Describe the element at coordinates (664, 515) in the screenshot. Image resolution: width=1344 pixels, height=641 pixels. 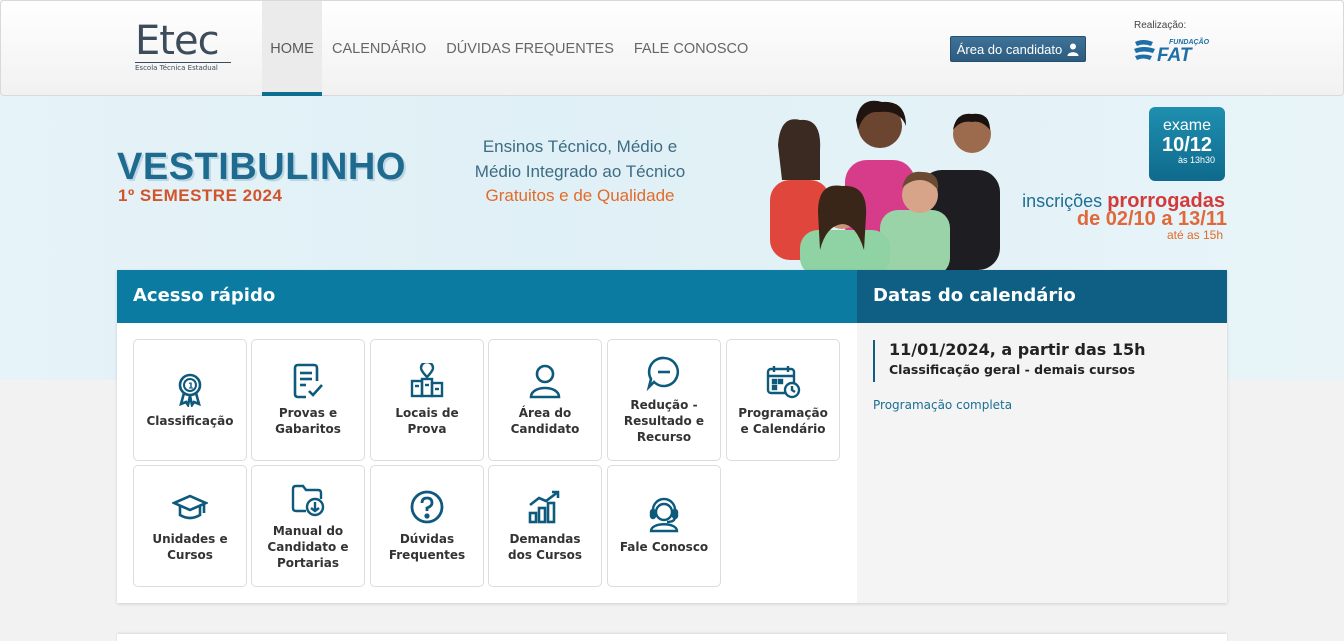
I see `headset-icon` at that location.